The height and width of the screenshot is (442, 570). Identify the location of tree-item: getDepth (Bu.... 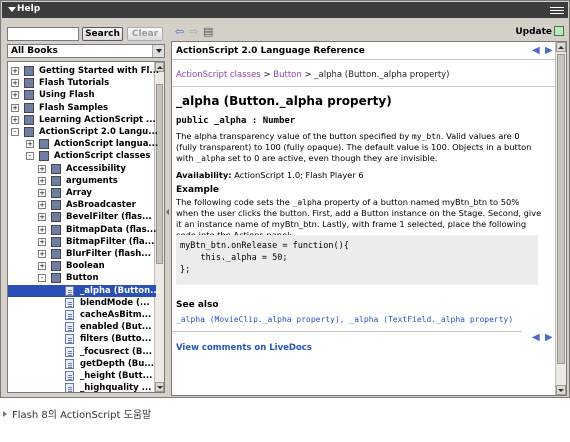
(82, 364).